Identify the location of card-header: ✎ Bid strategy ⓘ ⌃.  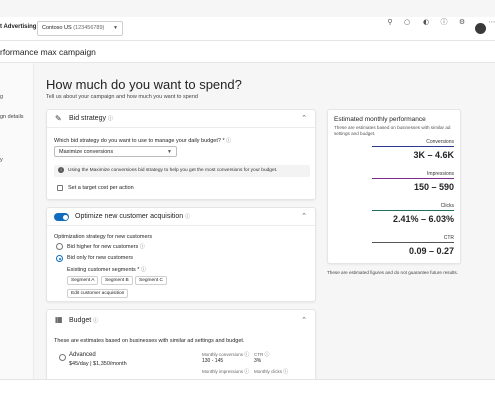
(181, 119).